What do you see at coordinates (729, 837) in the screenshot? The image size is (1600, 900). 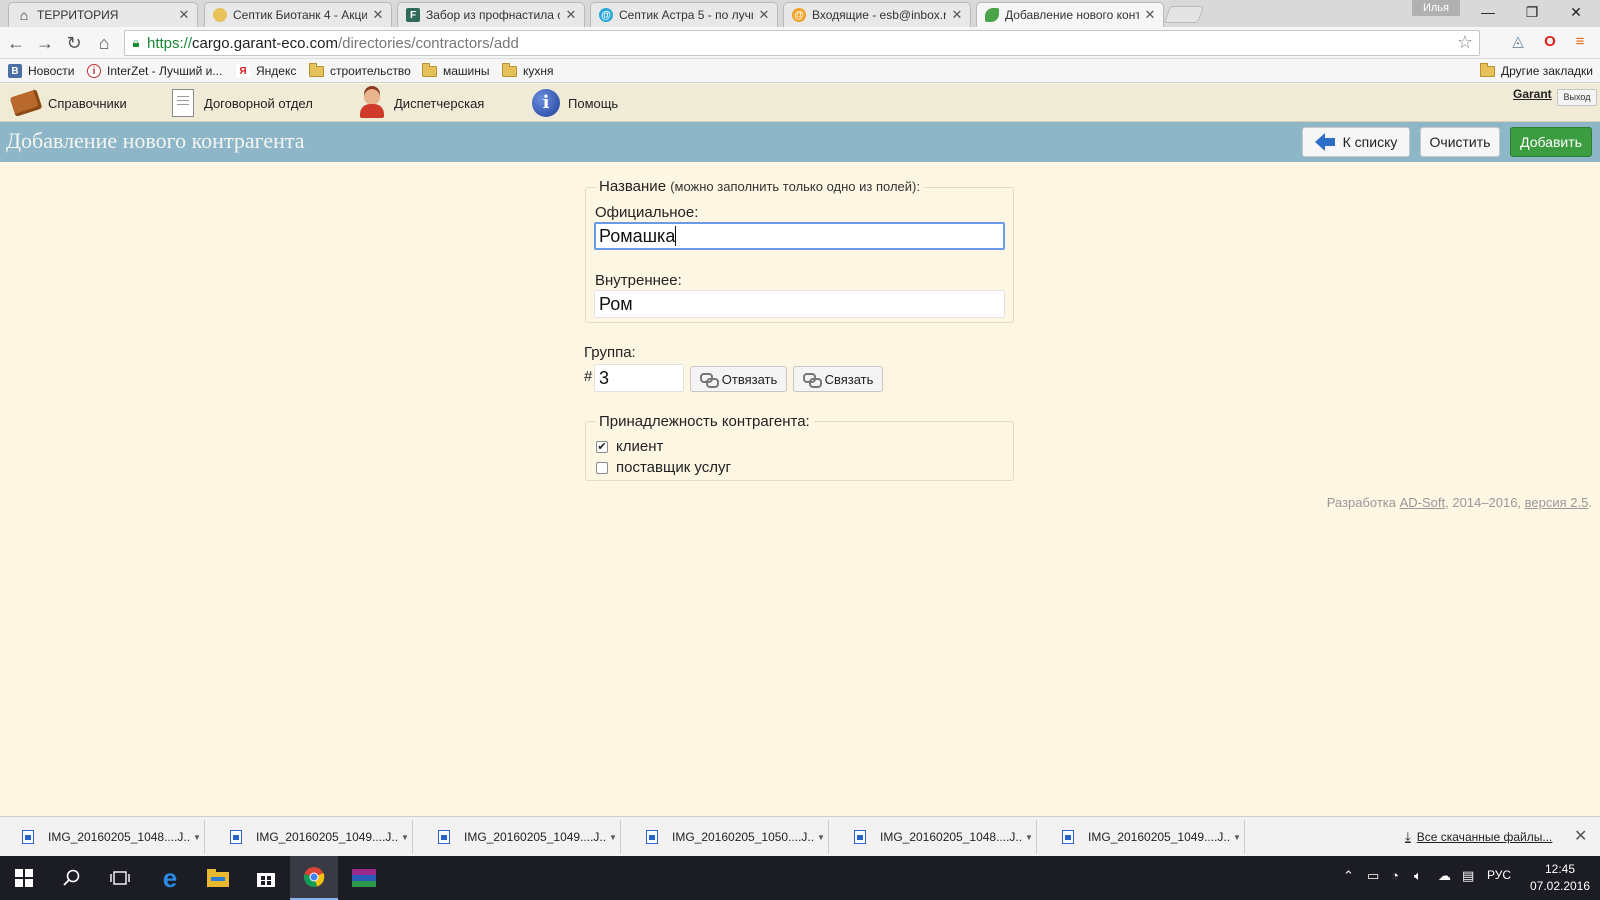 I see `download-item: IMG_20160205_1050....J... ▼` at bounding box center [729, 837].